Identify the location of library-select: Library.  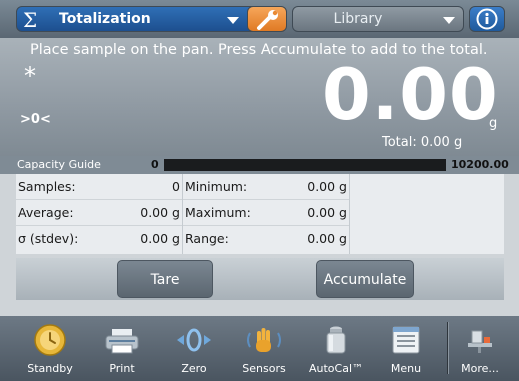
(378, 19).